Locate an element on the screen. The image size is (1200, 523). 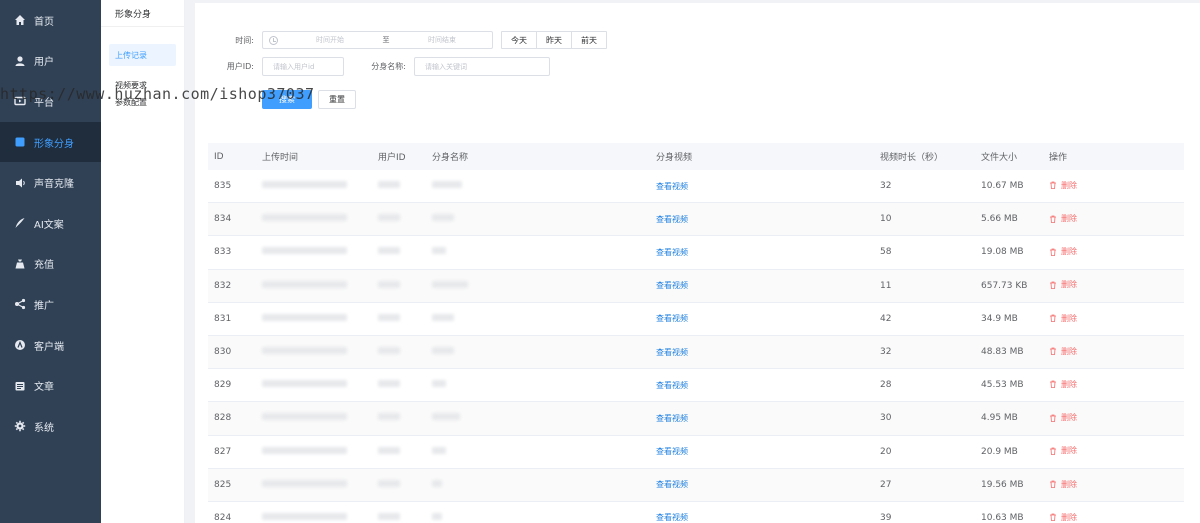
sidebar-item-label: 客户端 is located at coordinates (49, 347).